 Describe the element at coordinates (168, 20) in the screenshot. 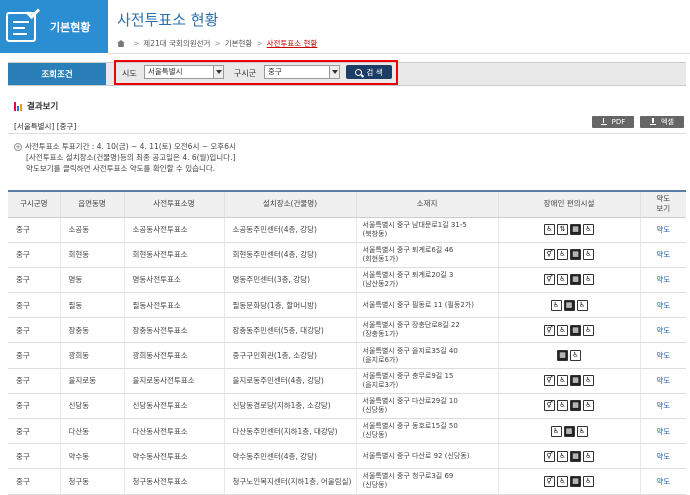

I see `page-title: 사전투표소 현황` at that location.